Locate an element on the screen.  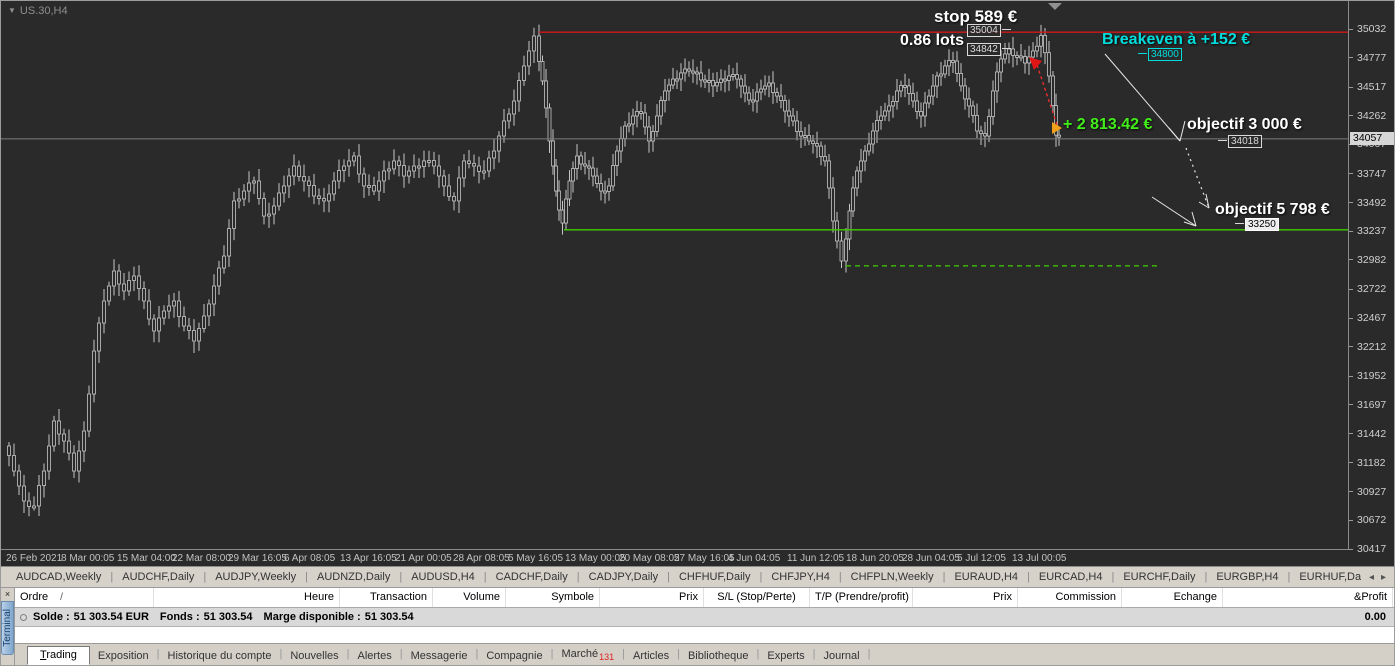
target2-annotation: objectif 5 798 € is located at coordinates (1272, 210).